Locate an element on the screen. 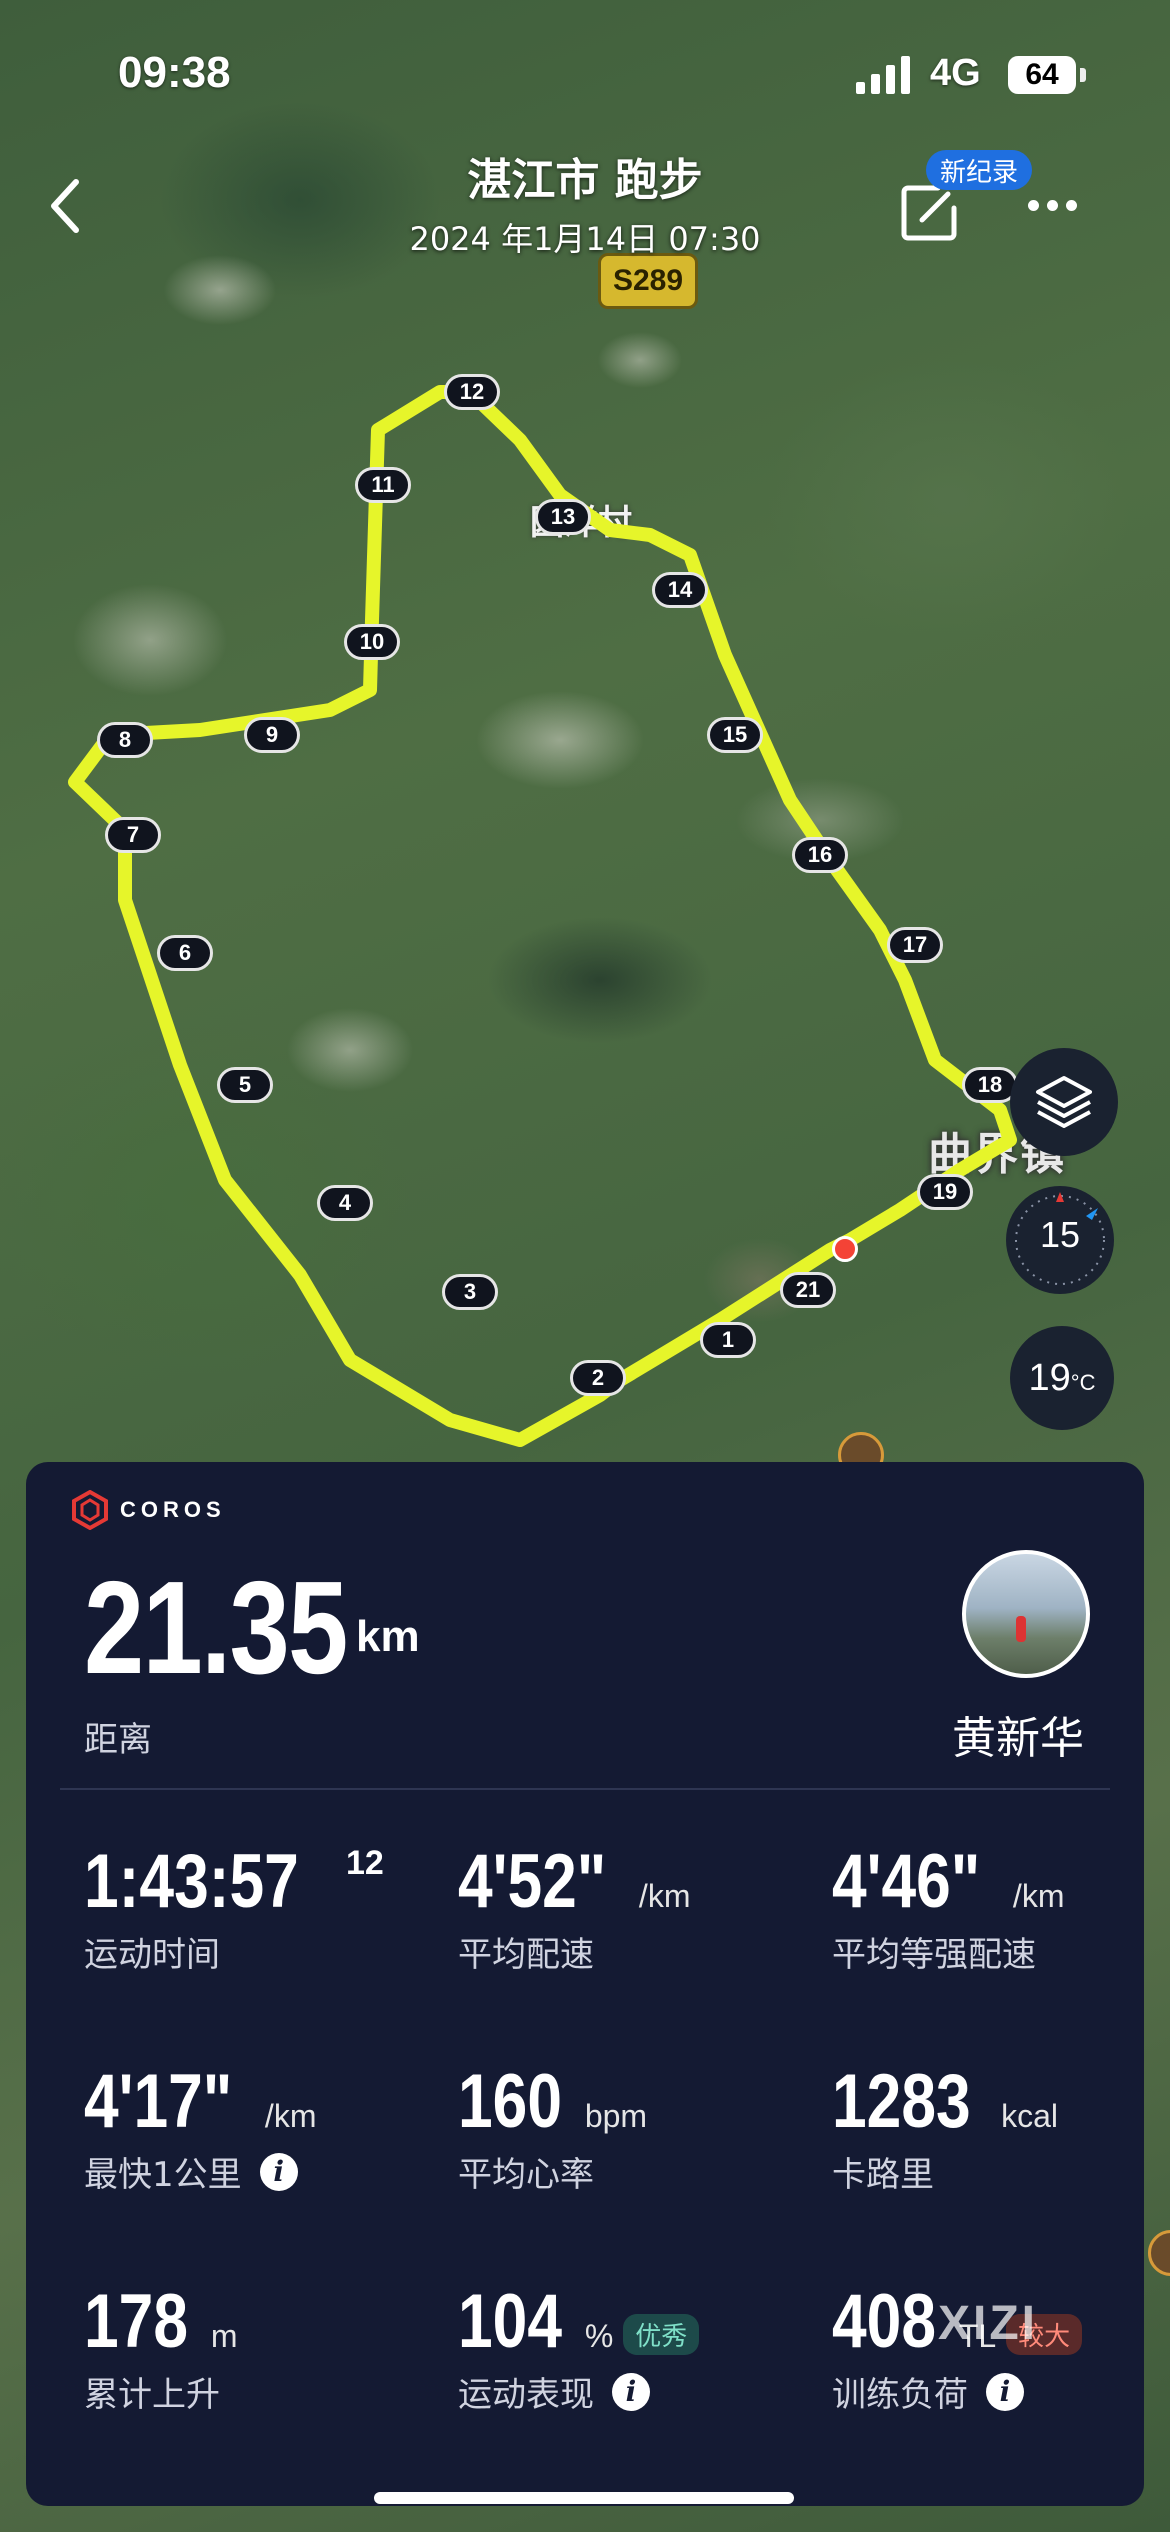  watermark: XIZI is located at coordinates (988, 2323).